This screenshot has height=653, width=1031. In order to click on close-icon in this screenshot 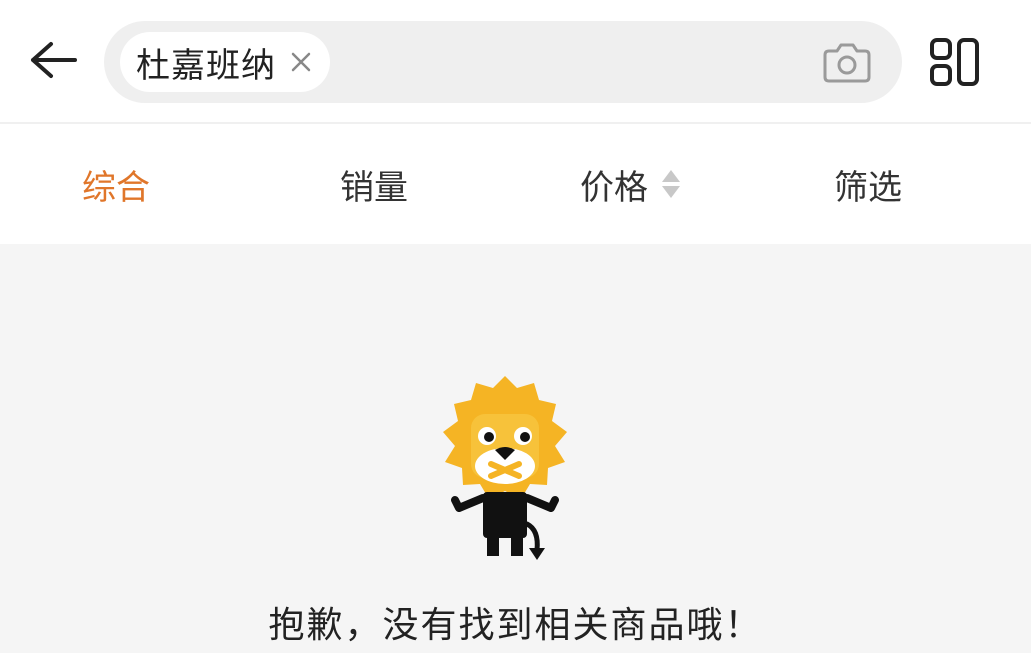, I will do `click(301, 62)`.